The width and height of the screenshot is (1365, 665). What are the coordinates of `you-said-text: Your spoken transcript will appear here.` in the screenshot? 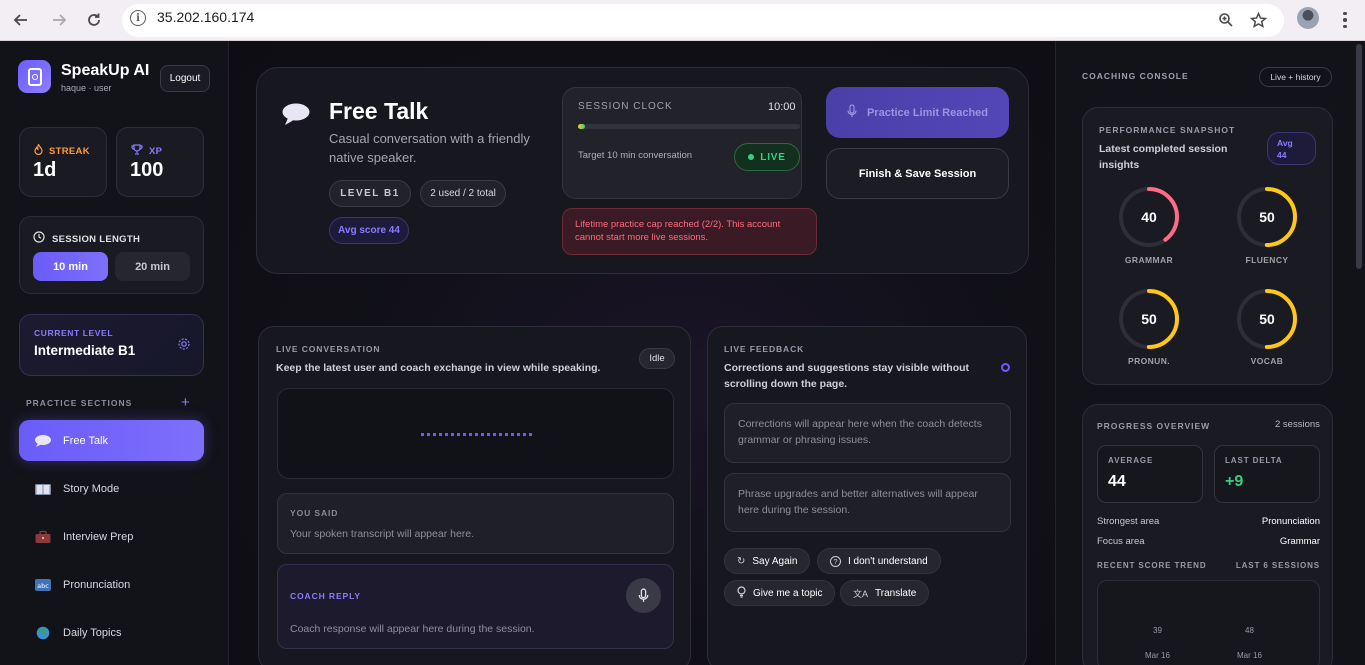 It's located at (382, 534).